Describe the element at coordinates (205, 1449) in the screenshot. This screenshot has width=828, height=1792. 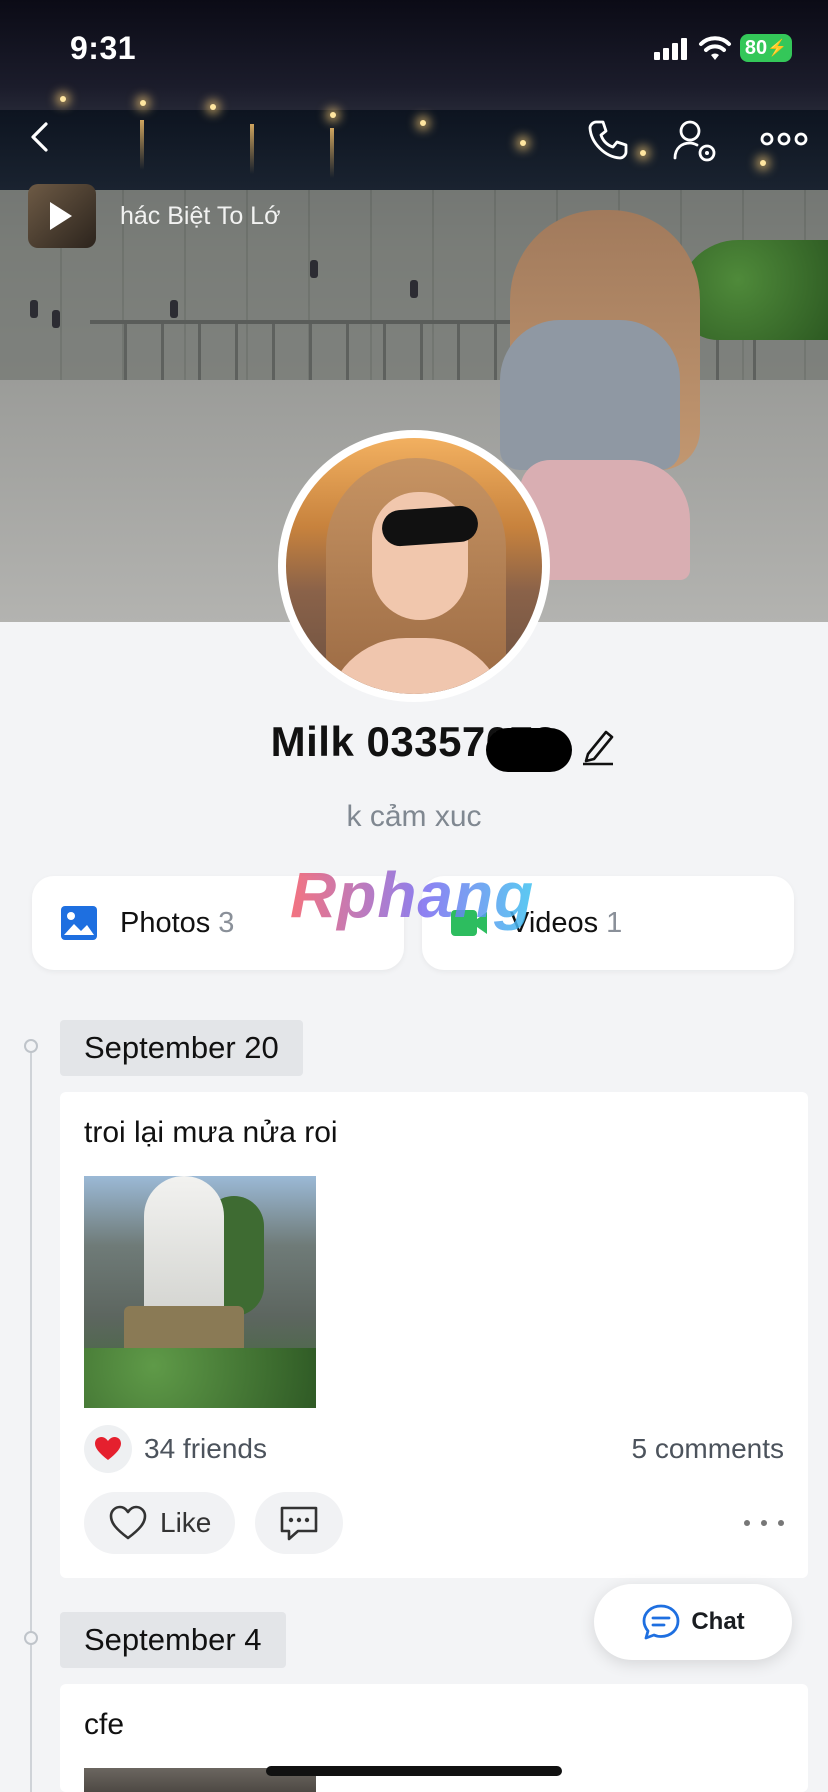
I see `reaction-count: 34 friends` at that location.